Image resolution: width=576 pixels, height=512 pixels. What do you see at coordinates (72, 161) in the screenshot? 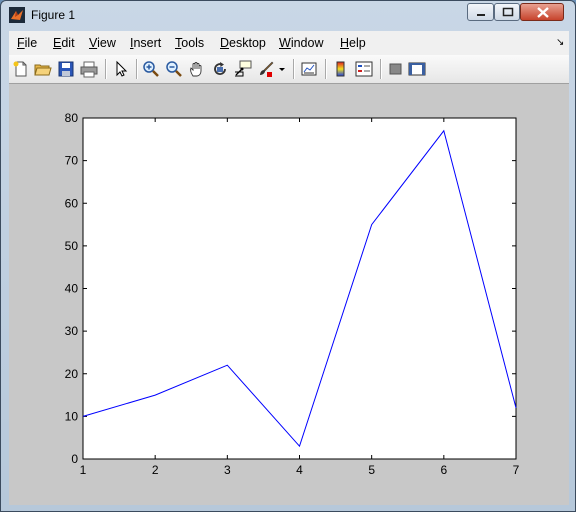
I see `y-tick-label: 70` at bounding box center [72, 161].